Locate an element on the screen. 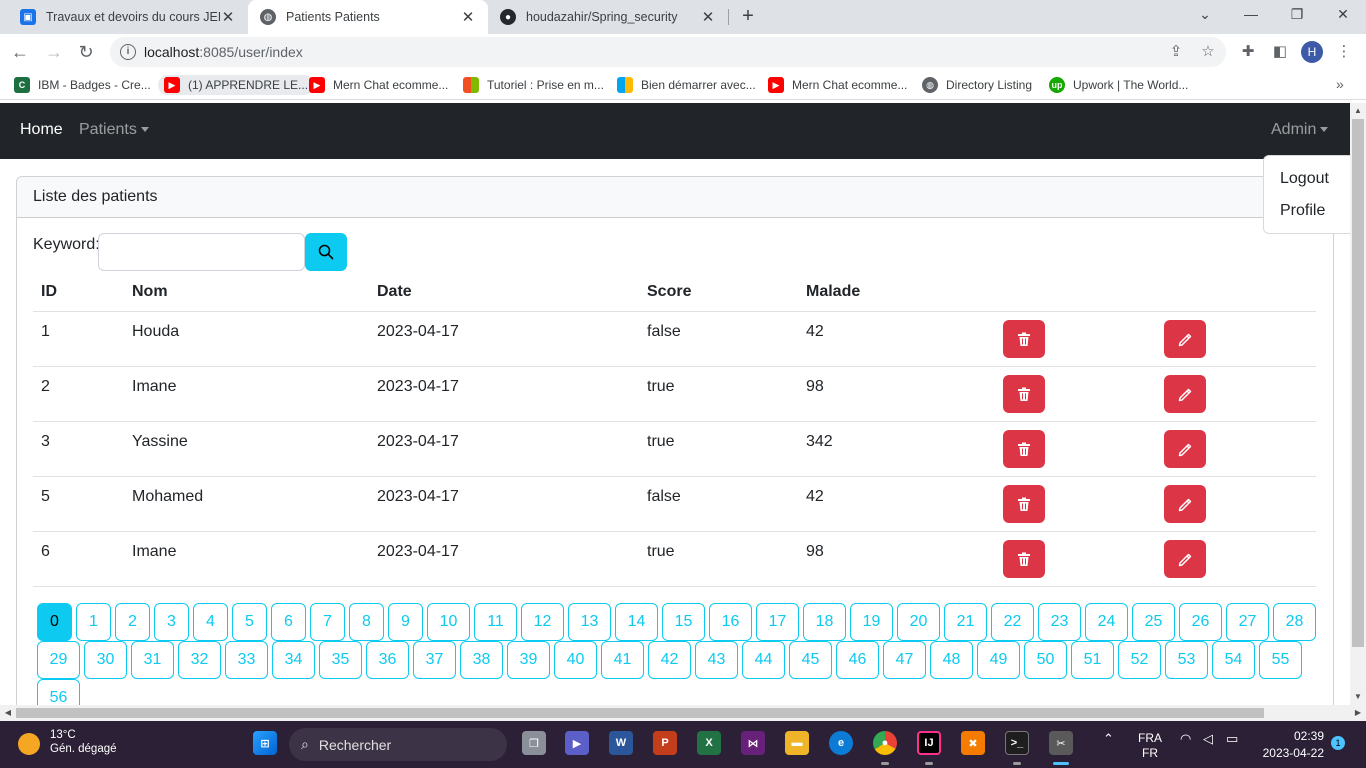 The height and width of the screenshot is (768, 1366). intellij-icon: IJ is located at coordinates (929, 743).